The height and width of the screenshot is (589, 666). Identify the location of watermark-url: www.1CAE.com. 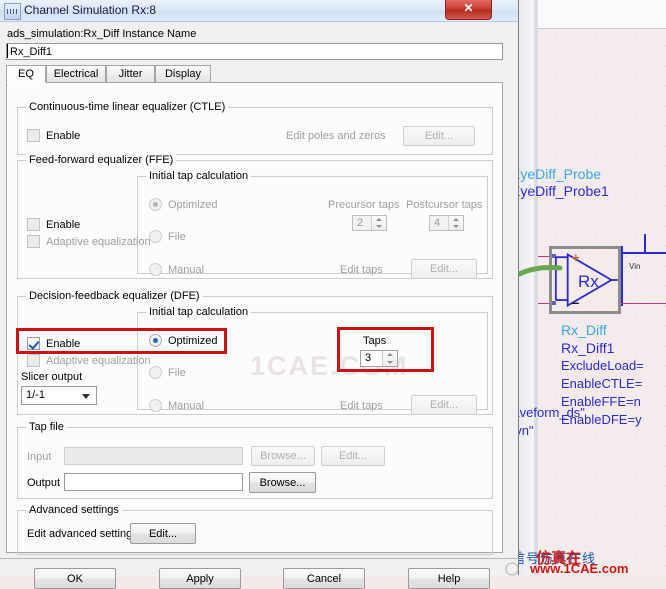
(579, 568).